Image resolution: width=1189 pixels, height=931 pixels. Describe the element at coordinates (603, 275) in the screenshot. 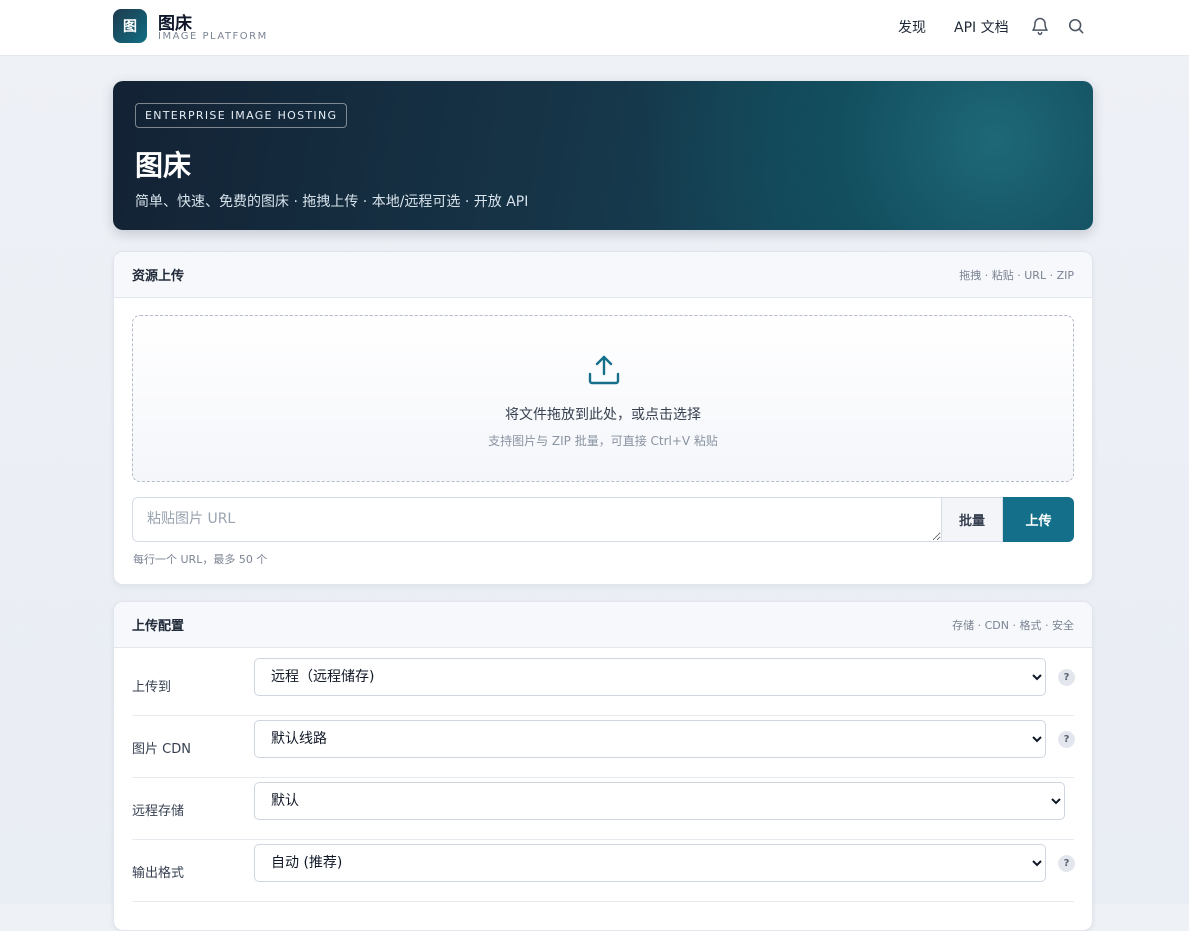

I see `upload-card-header: 资源上传 拖拽 · 粘贴 · URL · ZIP` at that location.